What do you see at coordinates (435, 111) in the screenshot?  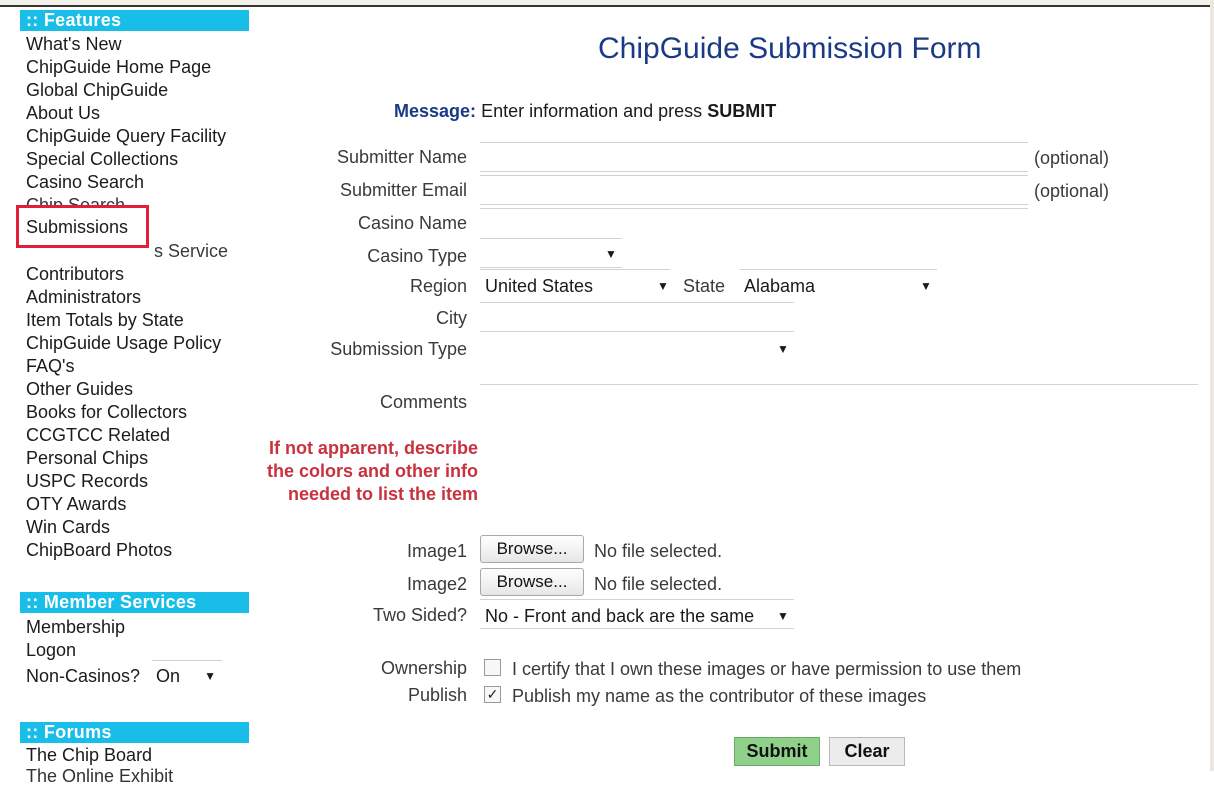 I see `message-key: Message:` at bounding box center [435, 111].